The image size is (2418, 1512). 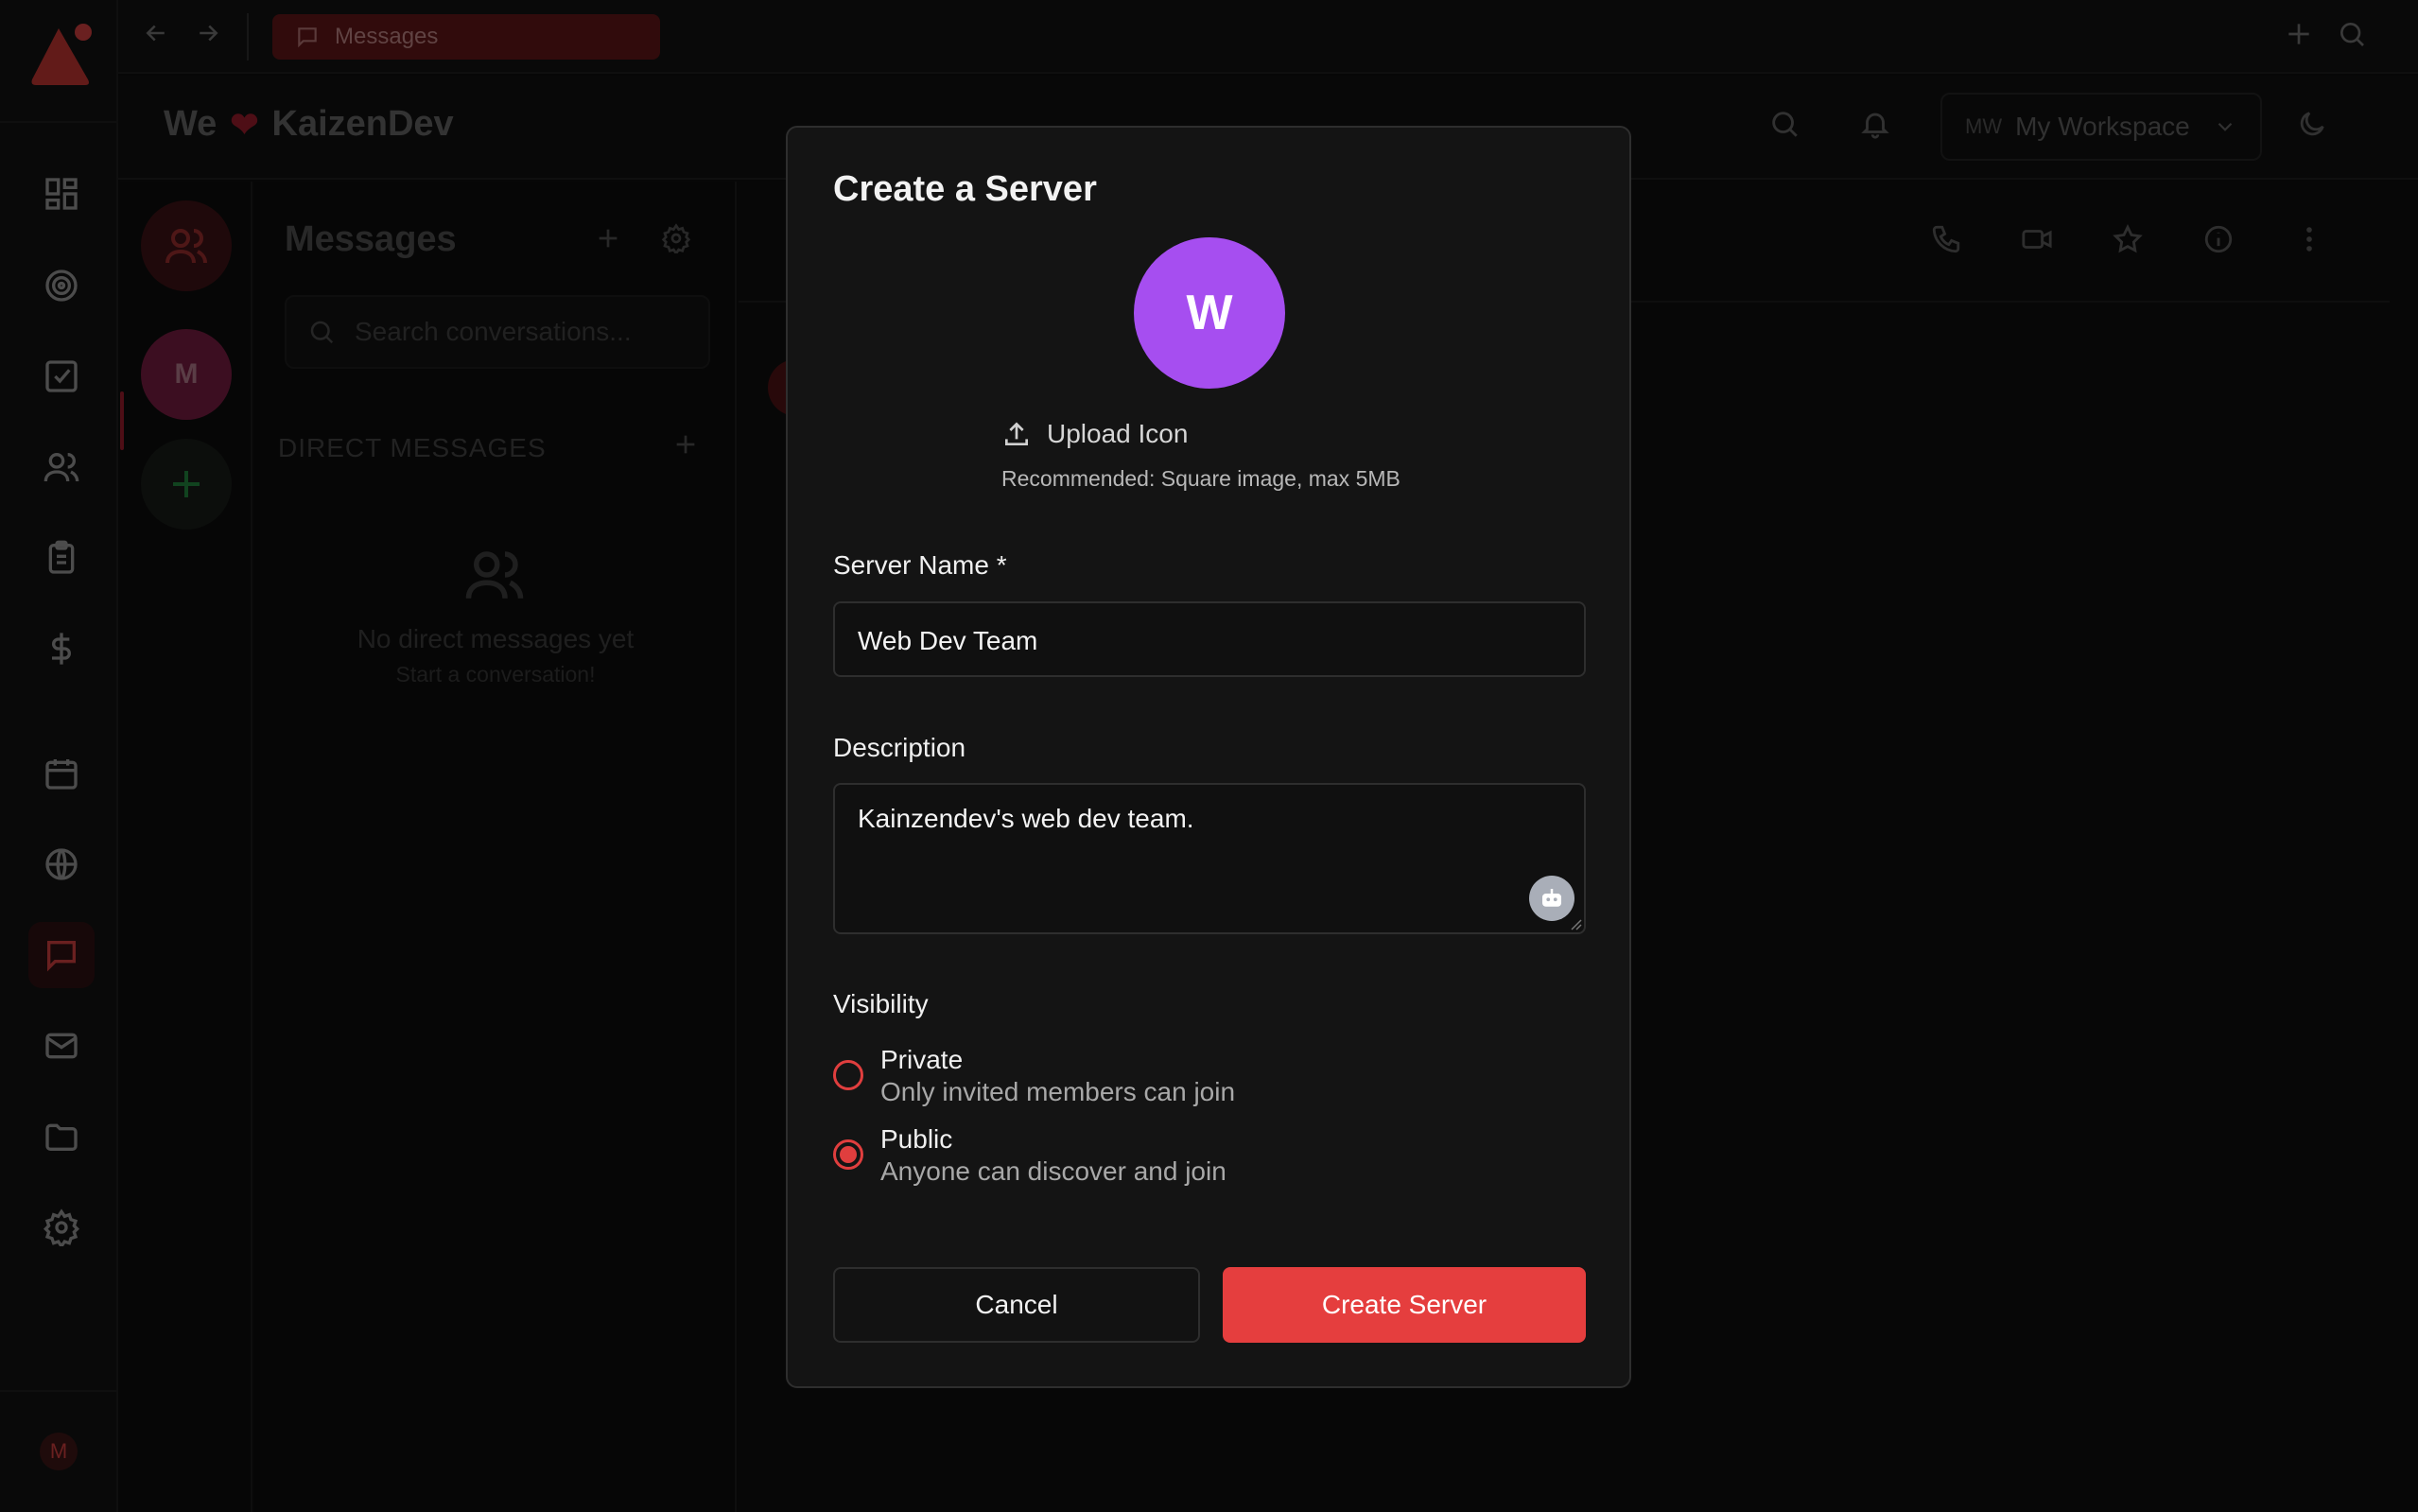 What do you see at coordinates (899, 748) in the screenshot?
I see `description-label: Description` at bounding box center [899, 748].